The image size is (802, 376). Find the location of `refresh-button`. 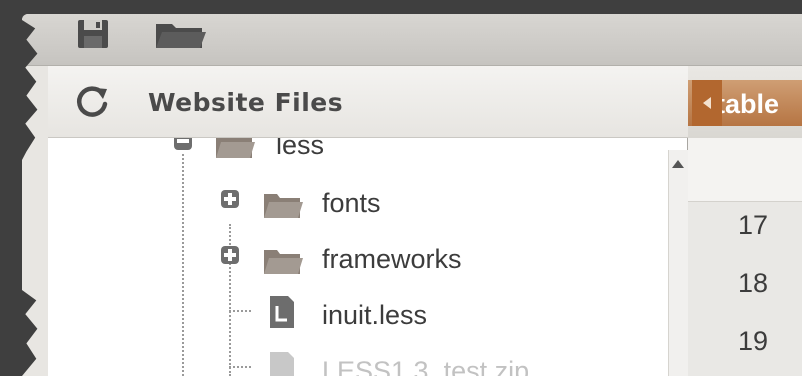

refresh-button is located at coordinates (92, 102).